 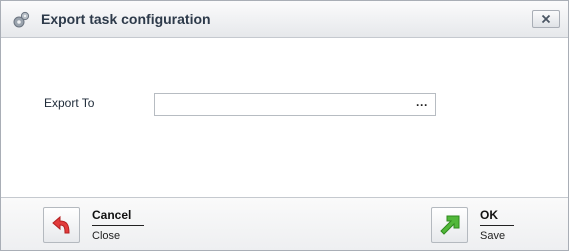 What do you see at coordinates (449, 225) in the screenshot?
I see `diagonal-arrow-icon` at bounding box center [449, 225].